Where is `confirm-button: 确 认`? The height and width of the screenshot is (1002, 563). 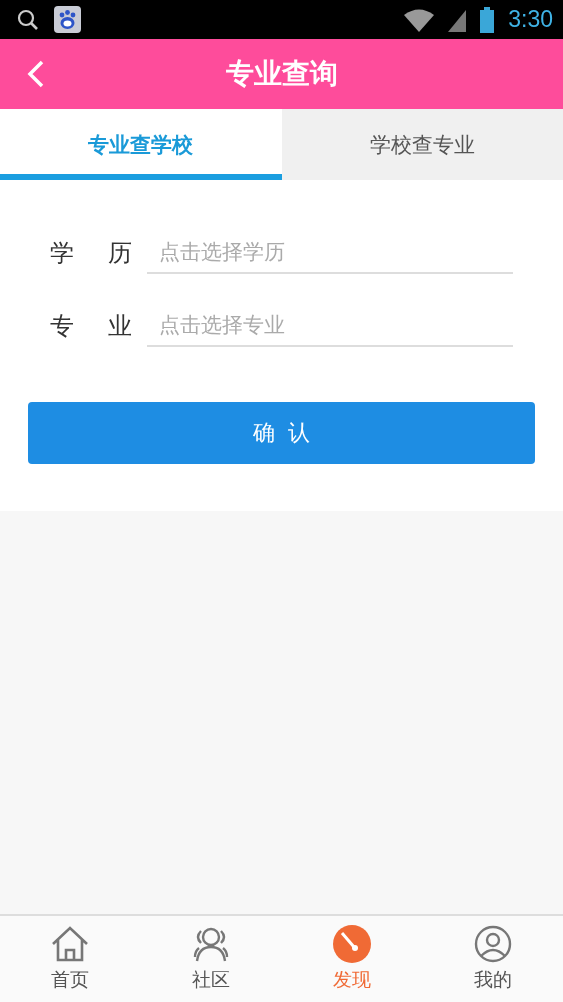
confirm-button: 确 认 is located at coordinates (281, 433).